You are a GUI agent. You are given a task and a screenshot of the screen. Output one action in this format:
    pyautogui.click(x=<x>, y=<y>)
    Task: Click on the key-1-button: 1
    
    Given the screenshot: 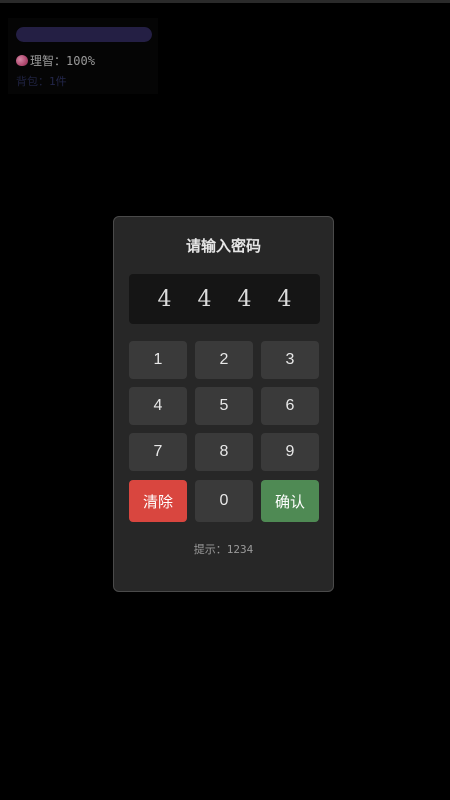 What is the action you would take?
    pyautogui.click(x=158, y=360)
    